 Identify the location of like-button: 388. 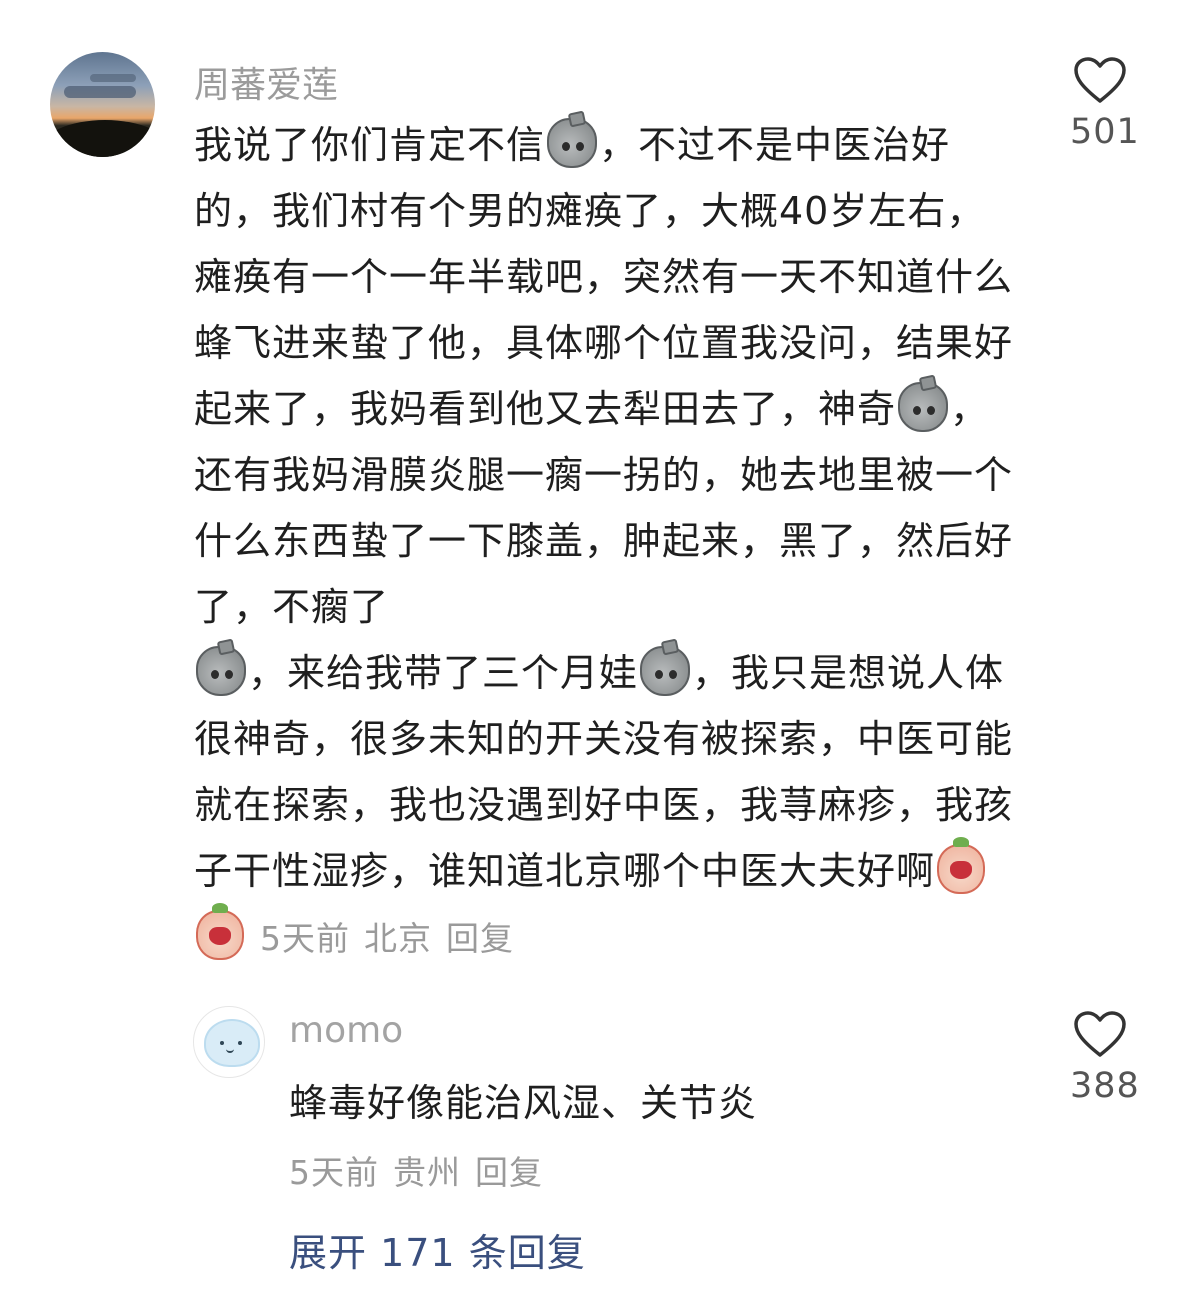
(1105, 1058).